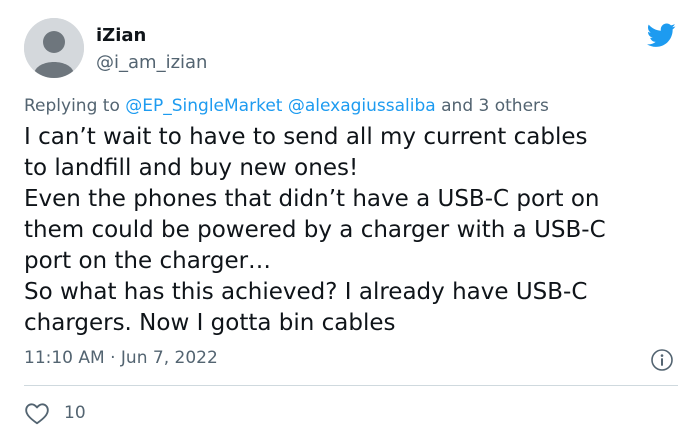  I want to click on like-count: 10, so click(75, 413).